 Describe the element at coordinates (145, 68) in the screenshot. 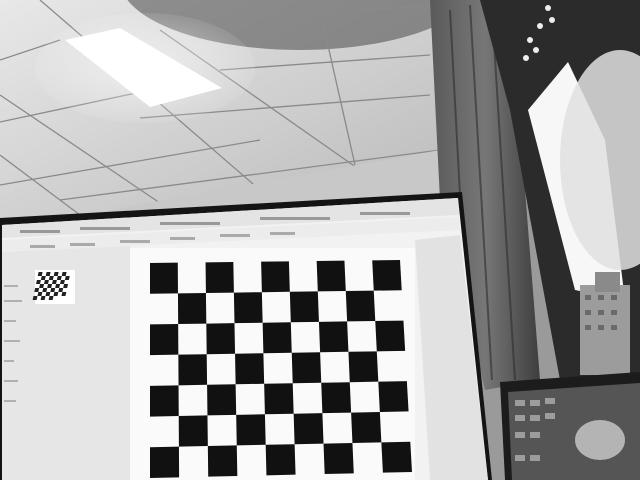

I see `light-glow` at that location.